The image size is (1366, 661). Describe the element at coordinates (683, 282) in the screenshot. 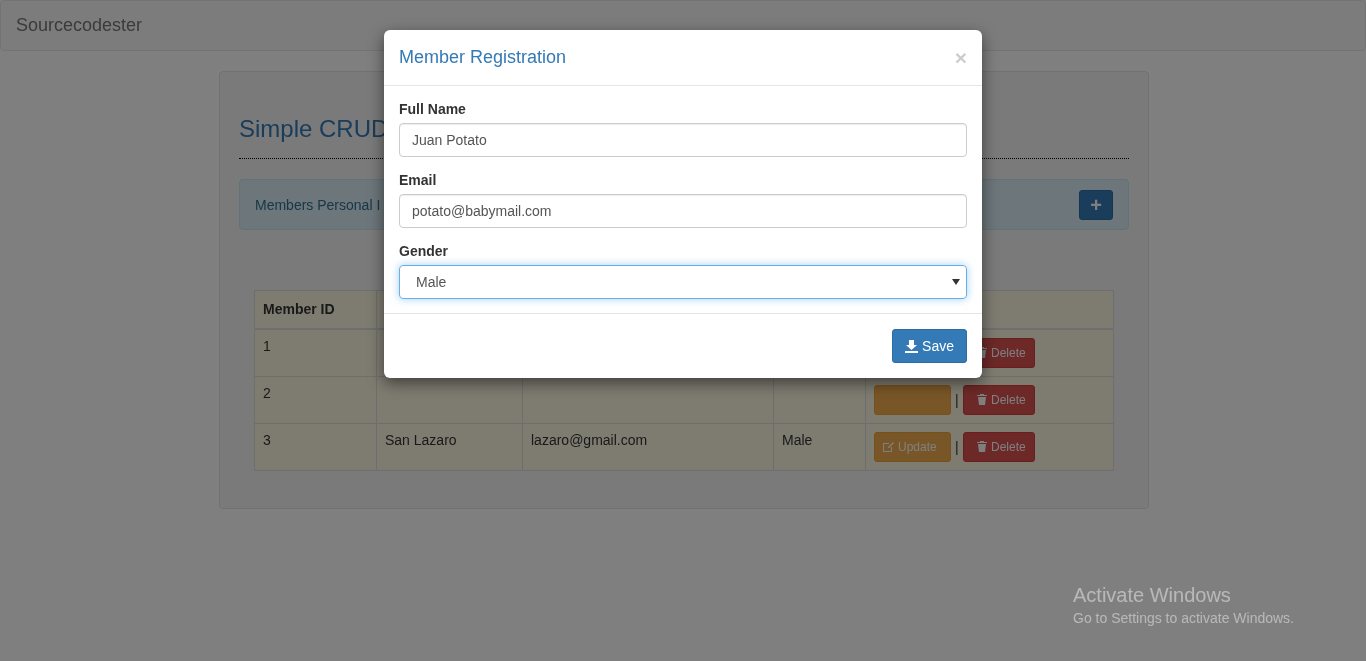

I see `gender-select: Male` at that location.